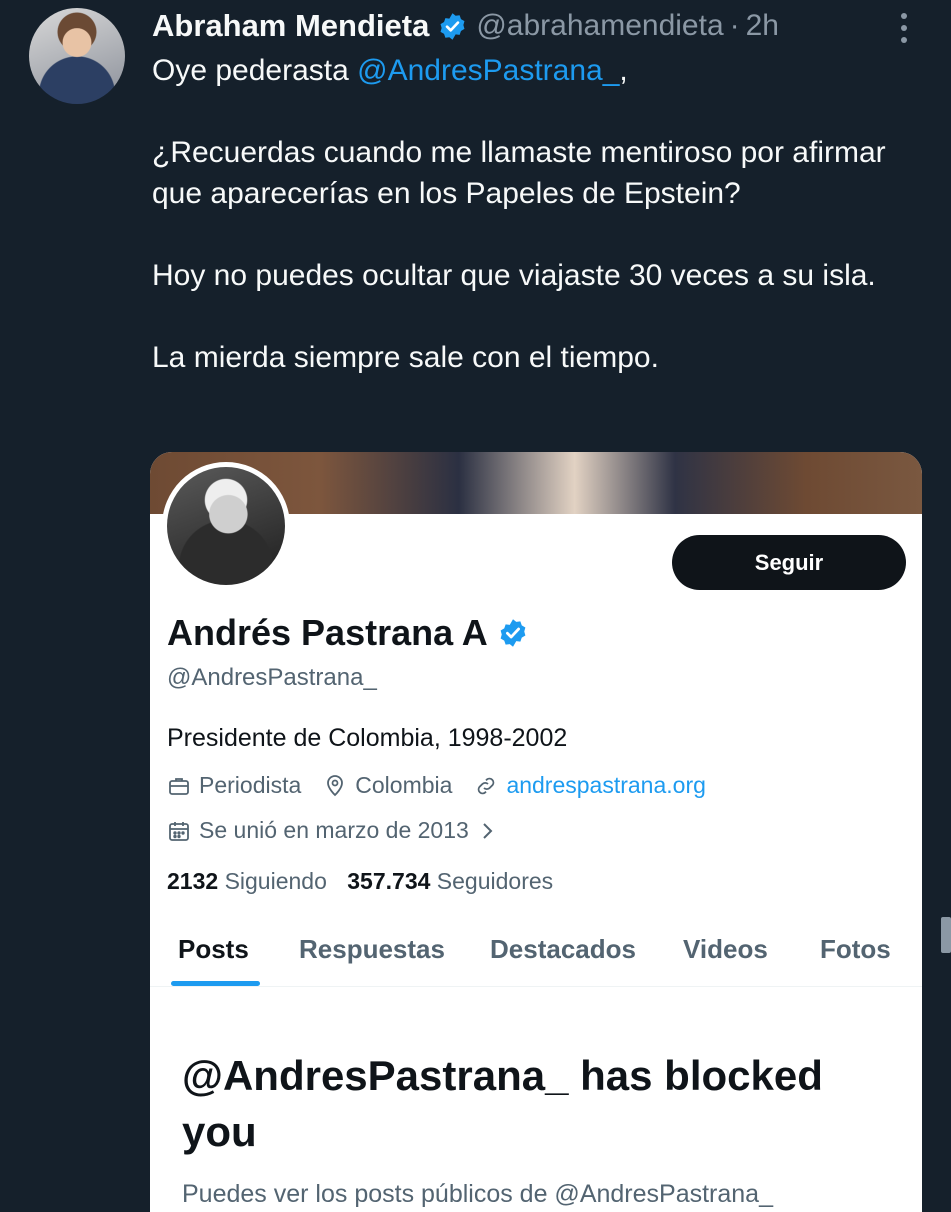  What do you see at coordinates (605, 785) in the screenshot?
I see `website-link: andrespastrana.org` at bounding box center [605, 785].